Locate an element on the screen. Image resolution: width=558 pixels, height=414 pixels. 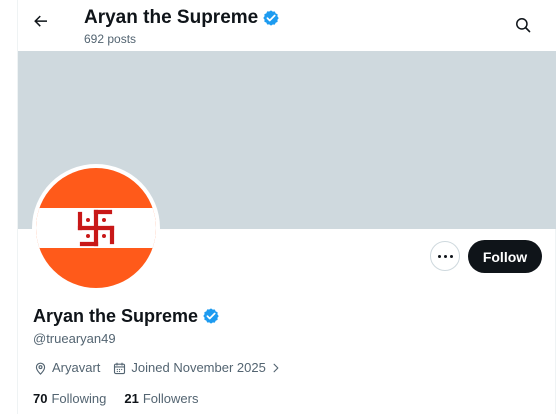
location-pin-icon is located at coordinates (40, 368).